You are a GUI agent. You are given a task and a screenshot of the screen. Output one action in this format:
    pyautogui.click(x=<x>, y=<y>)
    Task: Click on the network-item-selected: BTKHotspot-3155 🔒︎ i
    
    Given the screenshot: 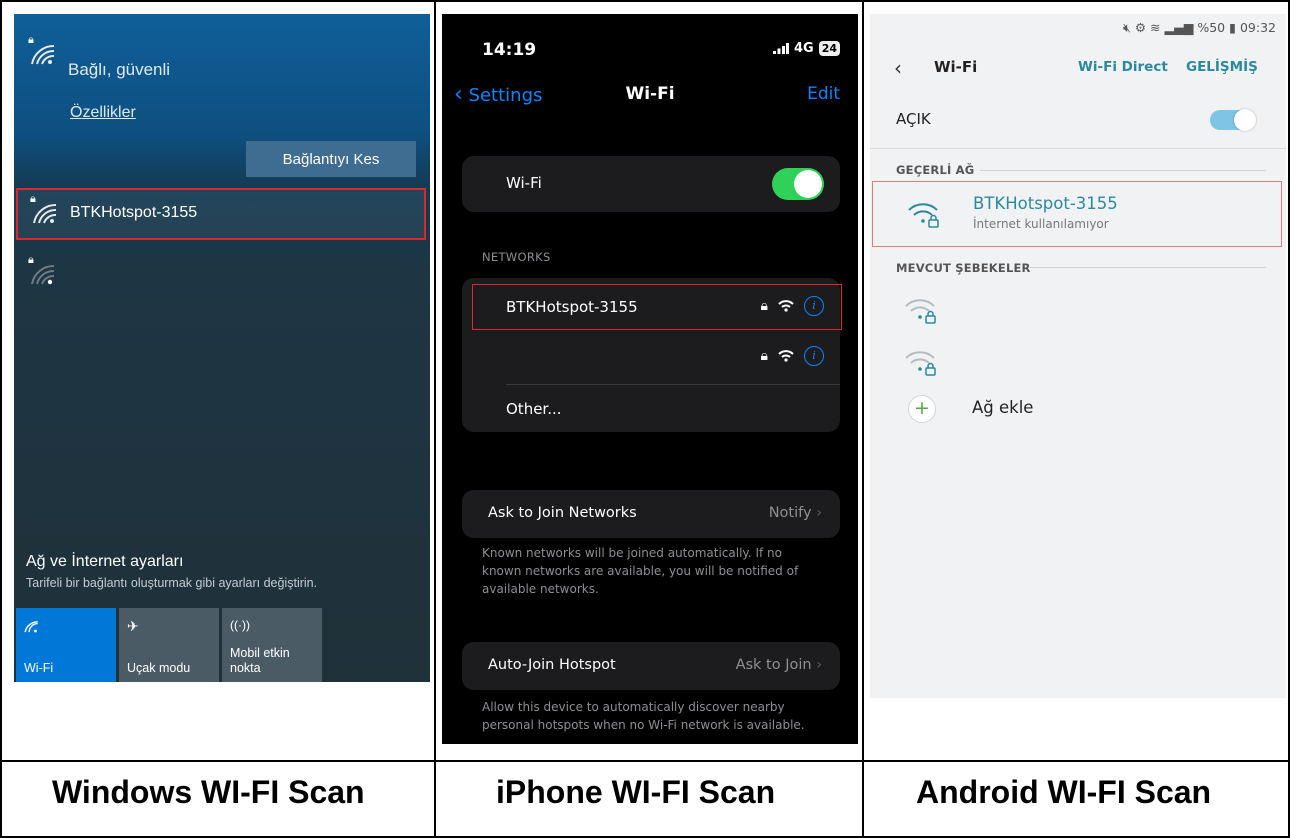 What is the action you would take?
    pyautogui.click(x=652, y=307)
    